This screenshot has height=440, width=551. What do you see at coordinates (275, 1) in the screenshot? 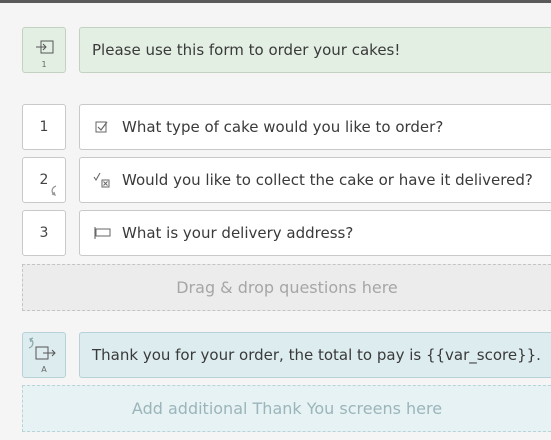
I see `top-border` at bounding box center [275, 1].